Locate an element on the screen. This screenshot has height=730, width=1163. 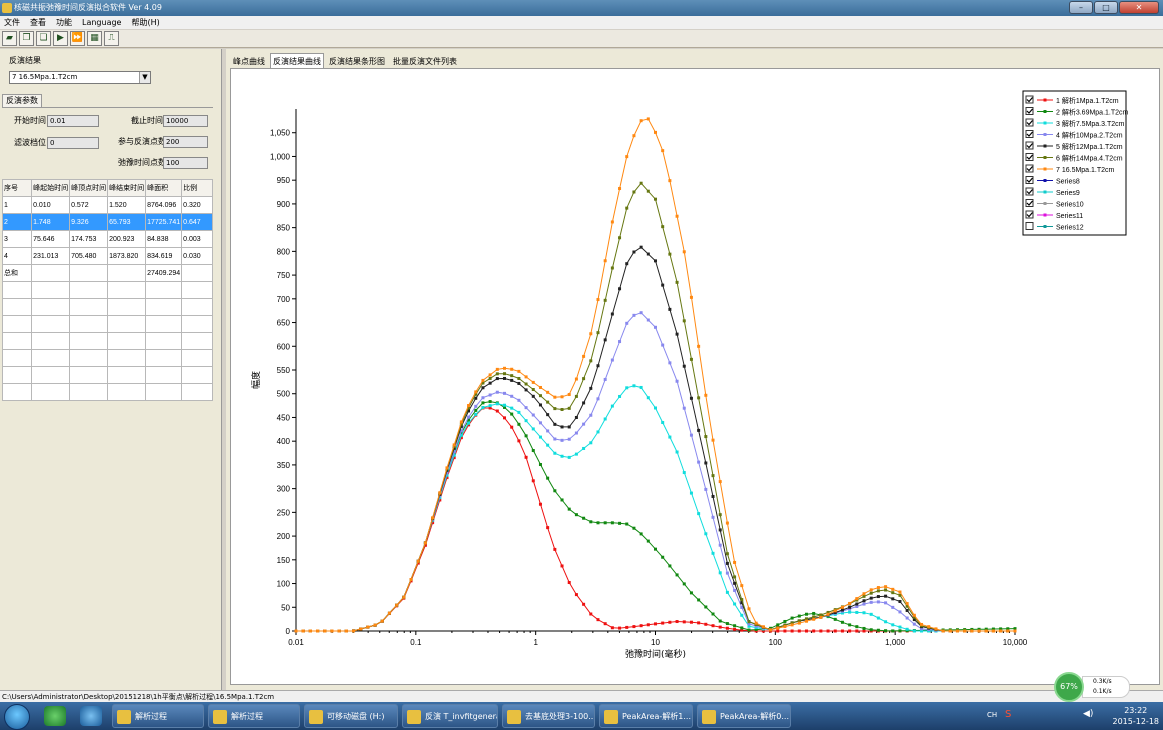
menu-help: 帮助(H) is located at coordinates (145, 22).